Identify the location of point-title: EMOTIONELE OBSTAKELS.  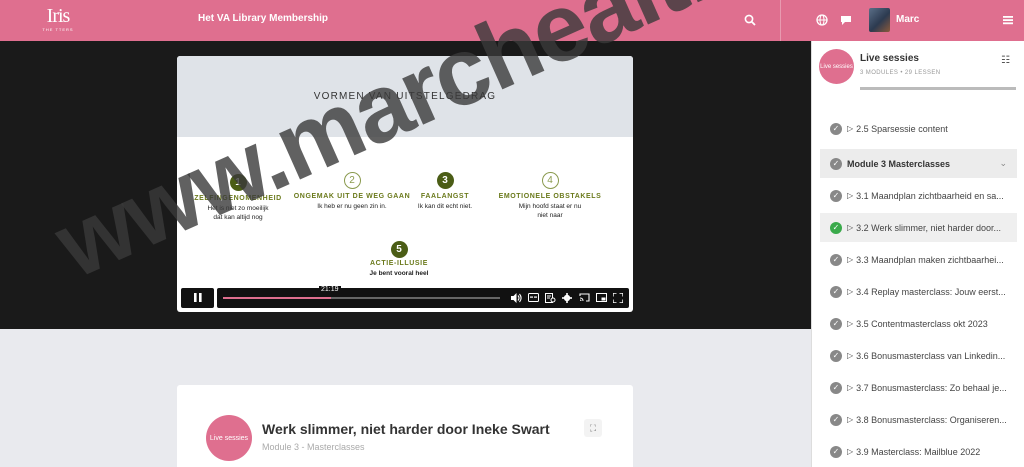
(550, 196).